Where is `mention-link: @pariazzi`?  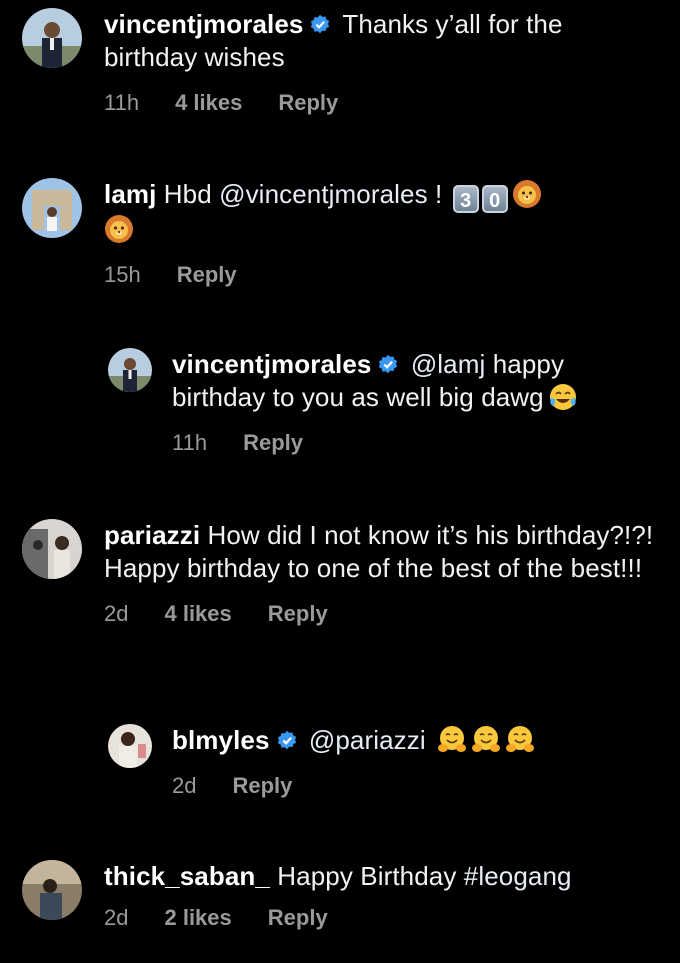 mention-link: @pariazzi is located at coordinates (367, 740).